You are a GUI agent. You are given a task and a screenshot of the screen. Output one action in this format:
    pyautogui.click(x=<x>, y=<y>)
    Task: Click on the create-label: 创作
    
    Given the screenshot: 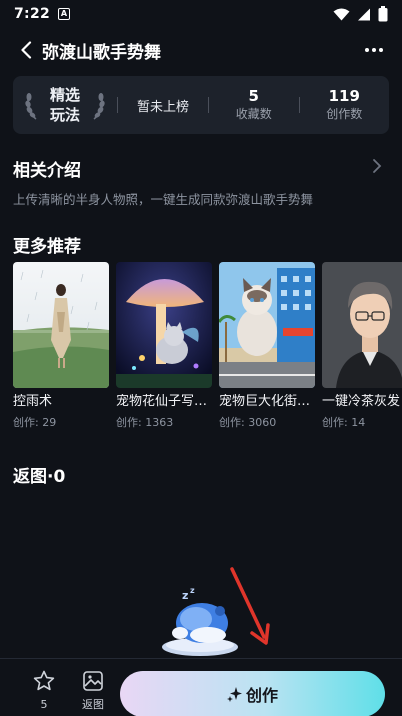 What is the action you would take?
    pyautogui.click(x=261, y=695)
    